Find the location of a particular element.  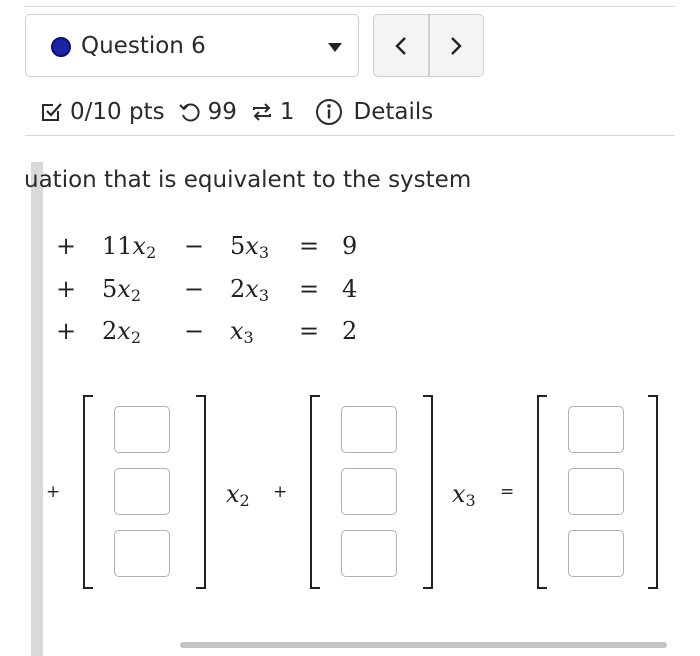

points-info: 0/10 pts is located at coordinates (102, 112).